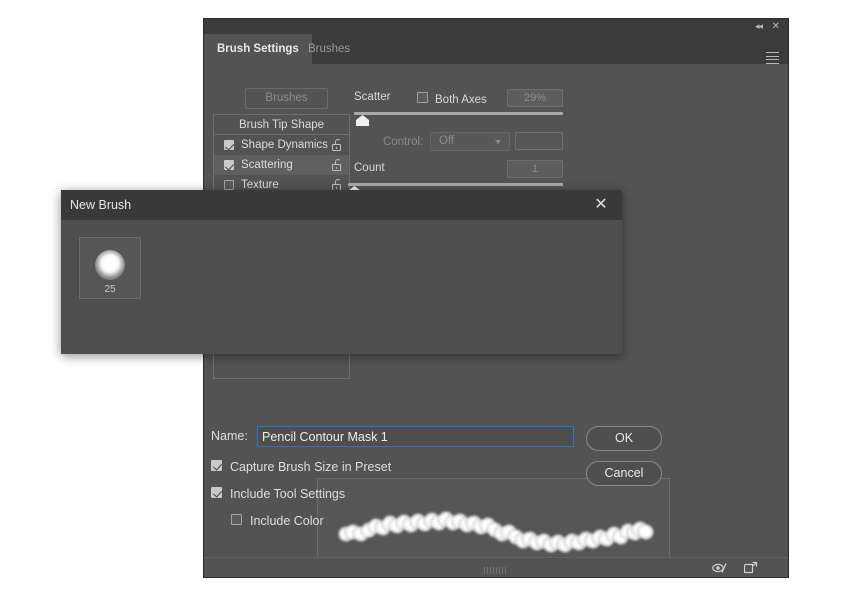  Describe the element at coordinates (267, 165) in the screenshot. I see `option-label-scattering: Scattering` at that location.